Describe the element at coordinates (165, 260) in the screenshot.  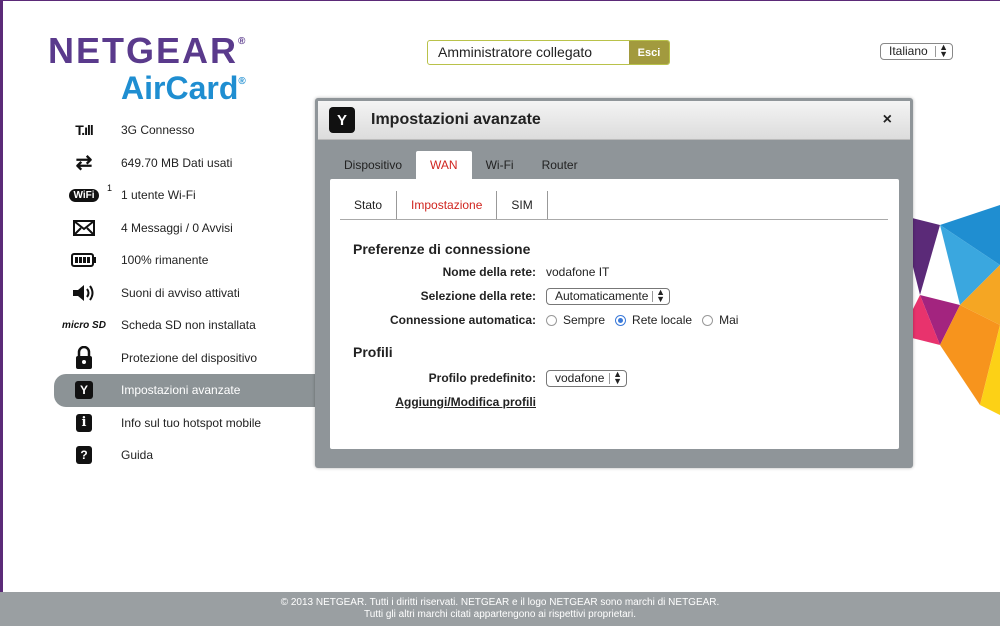
I see `sidebar-item-label: 100% rimanente` at that location.